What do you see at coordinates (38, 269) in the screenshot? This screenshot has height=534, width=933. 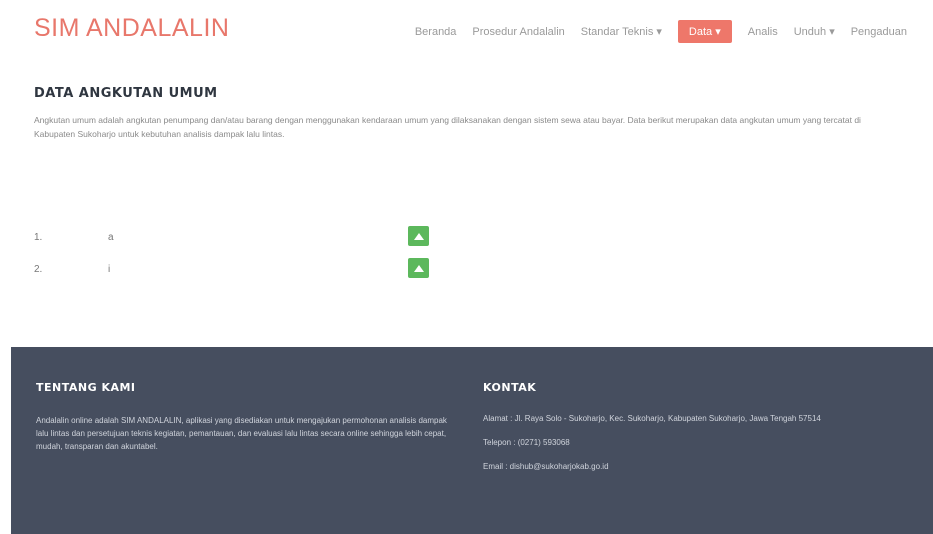 I see `row-number: 2.` at bounding box center [38, 269].